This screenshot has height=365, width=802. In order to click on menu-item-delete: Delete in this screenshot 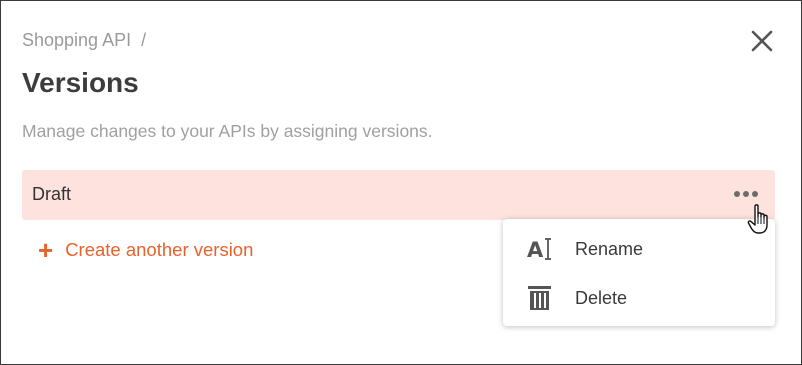, I will do `click(639, 298)`.